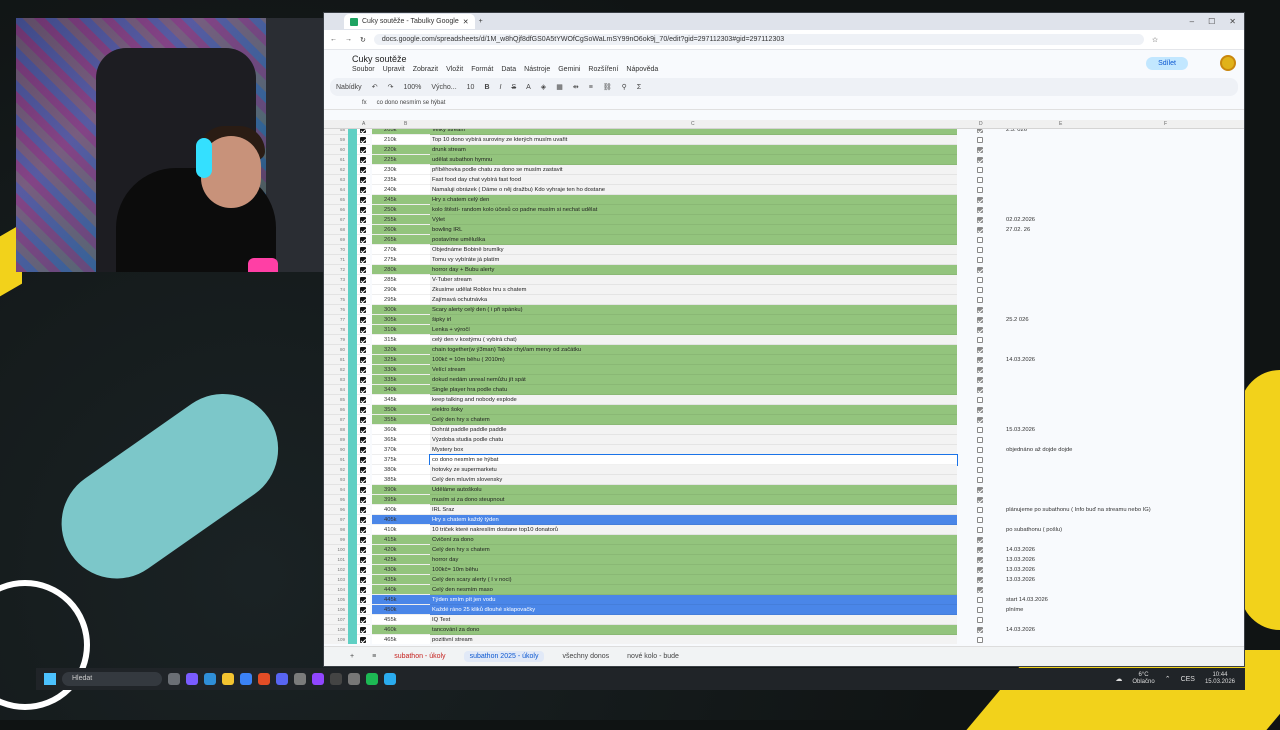  Describe the element at coordinates (336, 440) in the screenshot. I see `row-number: 89` at that location.